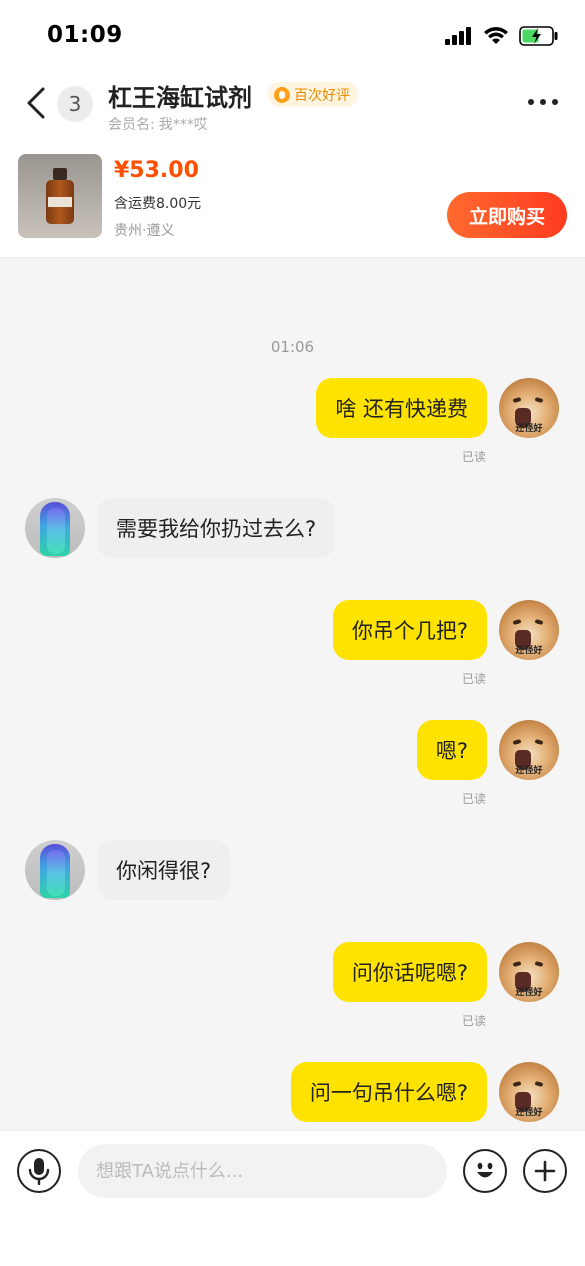  What do you see at coordinates (538, 36) in the screenshot?
I see `battery-charging-icon` at bounding box center [538, 36].